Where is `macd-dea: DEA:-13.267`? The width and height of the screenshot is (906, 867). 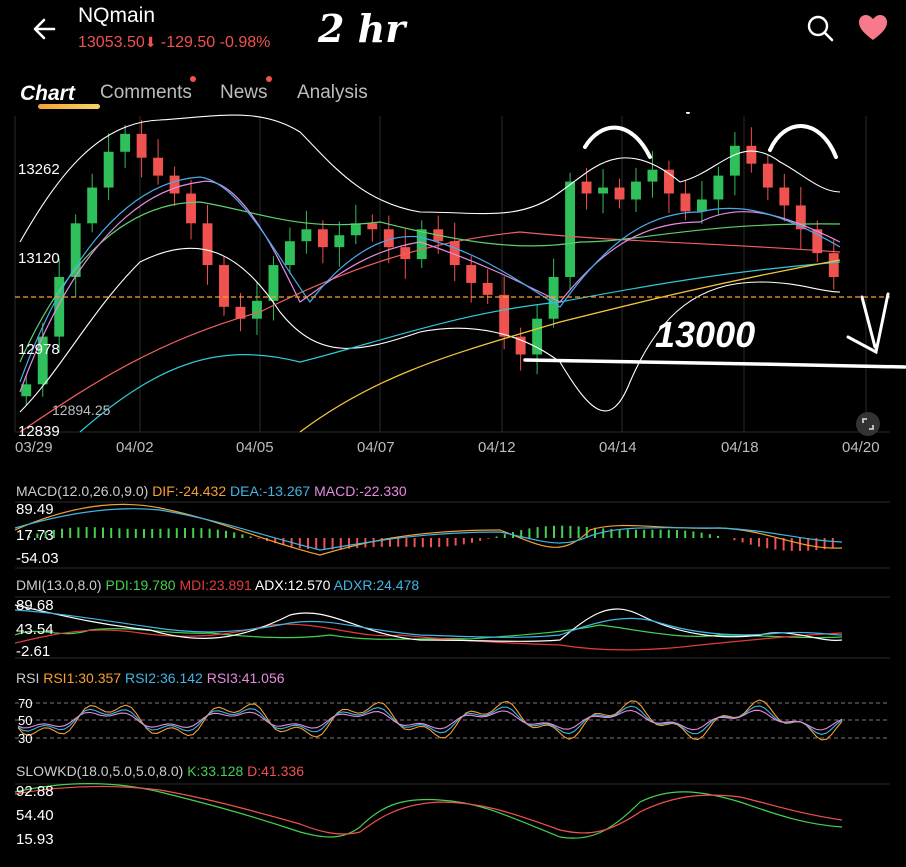 macd-dea: DEA:-13.267 is located at coordinates (270, 491).